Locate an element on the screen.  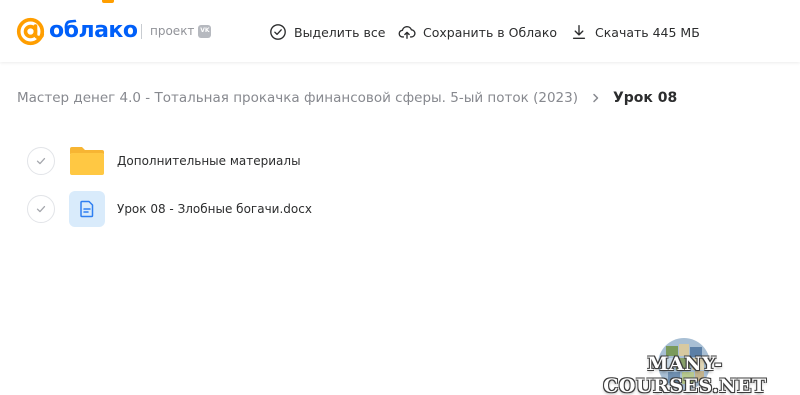
file-name: Урок 08 - Злобные богачи.docx is located at coordinates (214, 209).